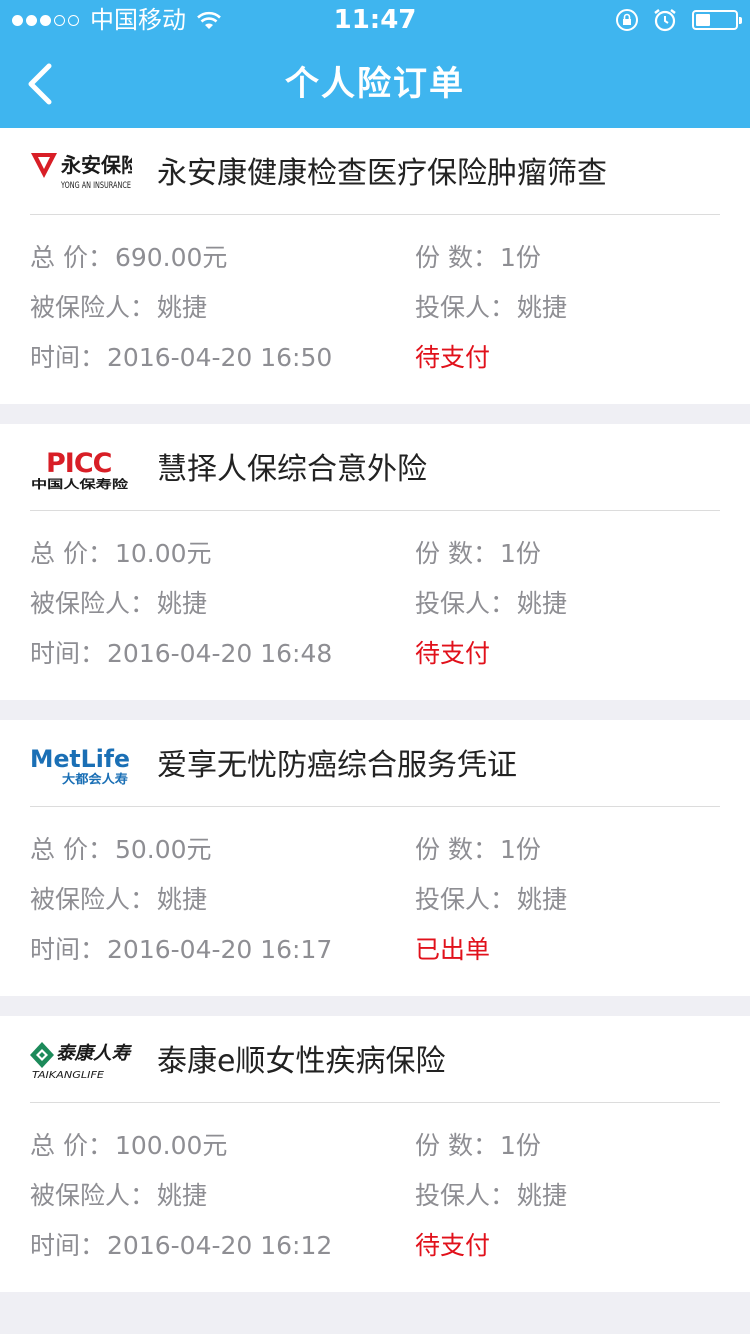 The image size is (750, 1334). Describe the element at coordinates (627, 20) in the screenshot. I see `rotation-lock-icon` at that location.